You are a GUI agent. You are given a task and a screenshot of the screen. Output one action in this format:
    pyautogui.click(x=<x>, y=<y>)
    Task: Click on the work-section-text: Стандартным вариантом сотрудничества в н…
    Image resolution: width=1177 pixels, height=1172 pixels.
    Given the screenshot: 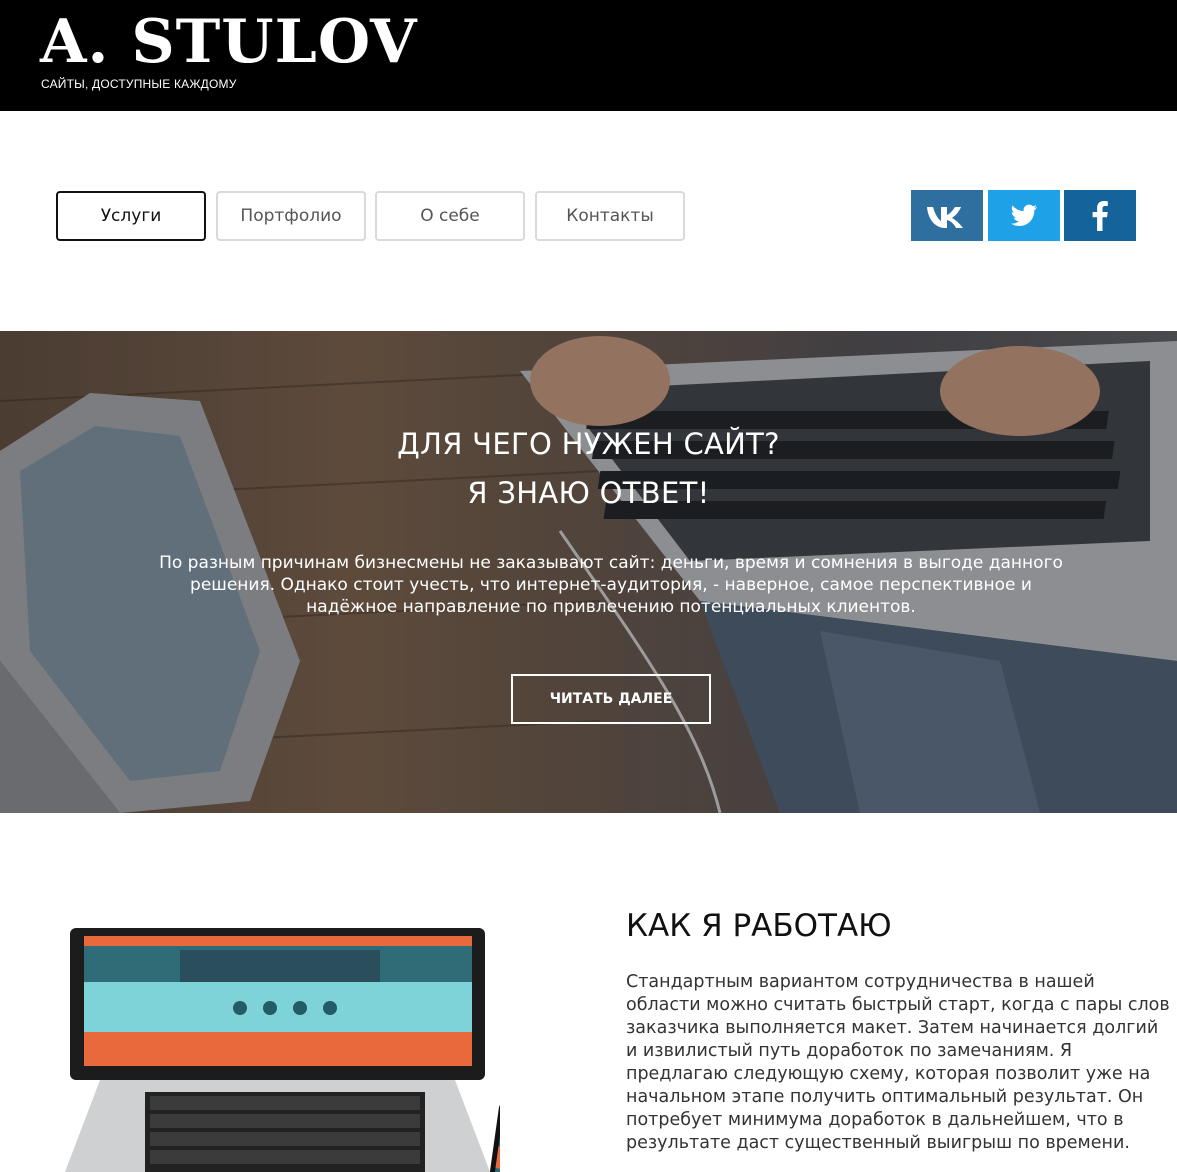 What is the action you would take?
    pyautogui.click(x=898, y=1062)
    